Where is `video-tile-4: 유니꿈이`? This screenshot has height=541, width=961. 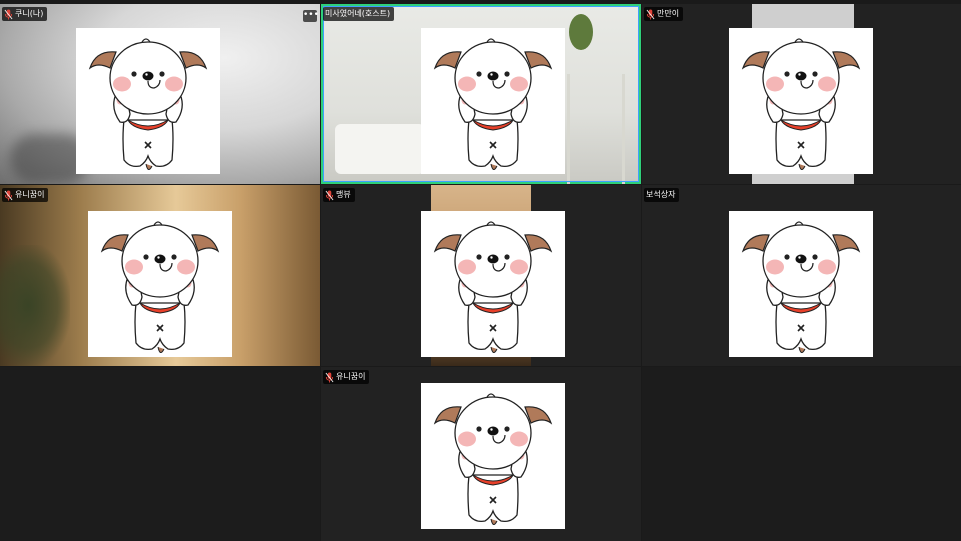
video-tile-4: 유니꿈이 is located at coordinates (160, 275).